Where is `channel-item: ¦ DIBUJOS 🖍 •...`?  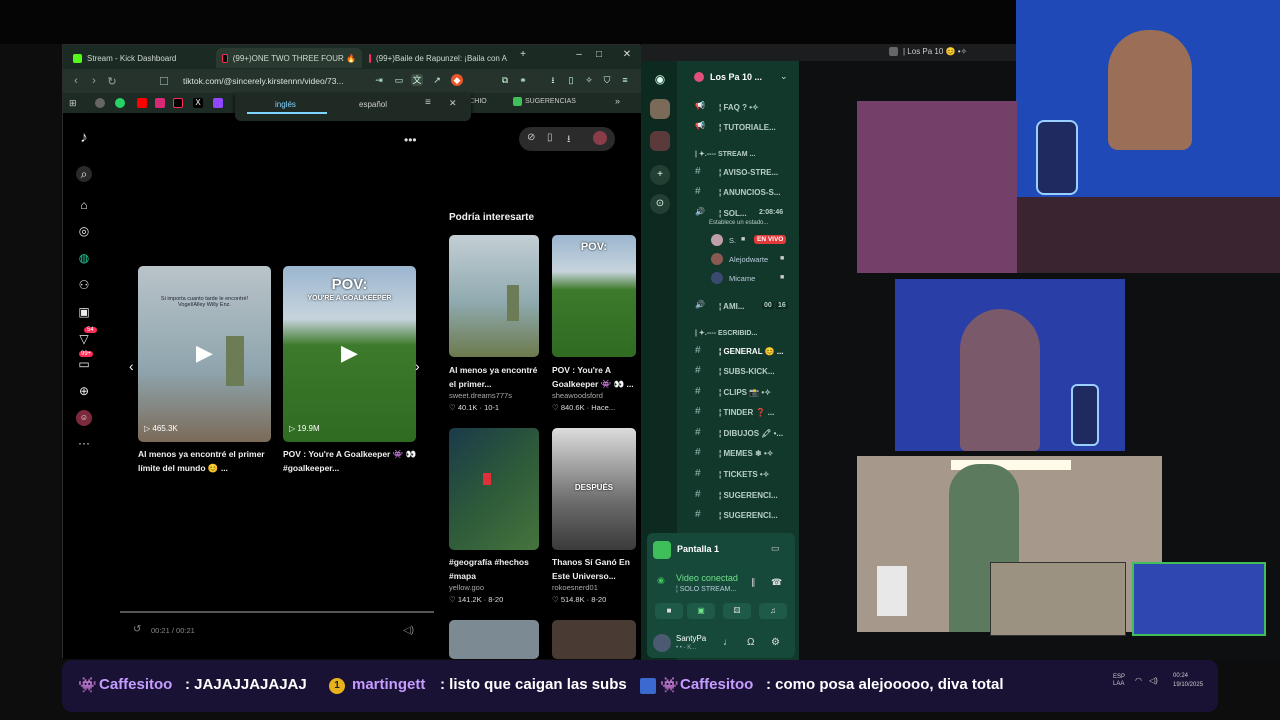 channel-item: ¦ DIBUJOS 🖍 •... is located at coordinates (751, 433).